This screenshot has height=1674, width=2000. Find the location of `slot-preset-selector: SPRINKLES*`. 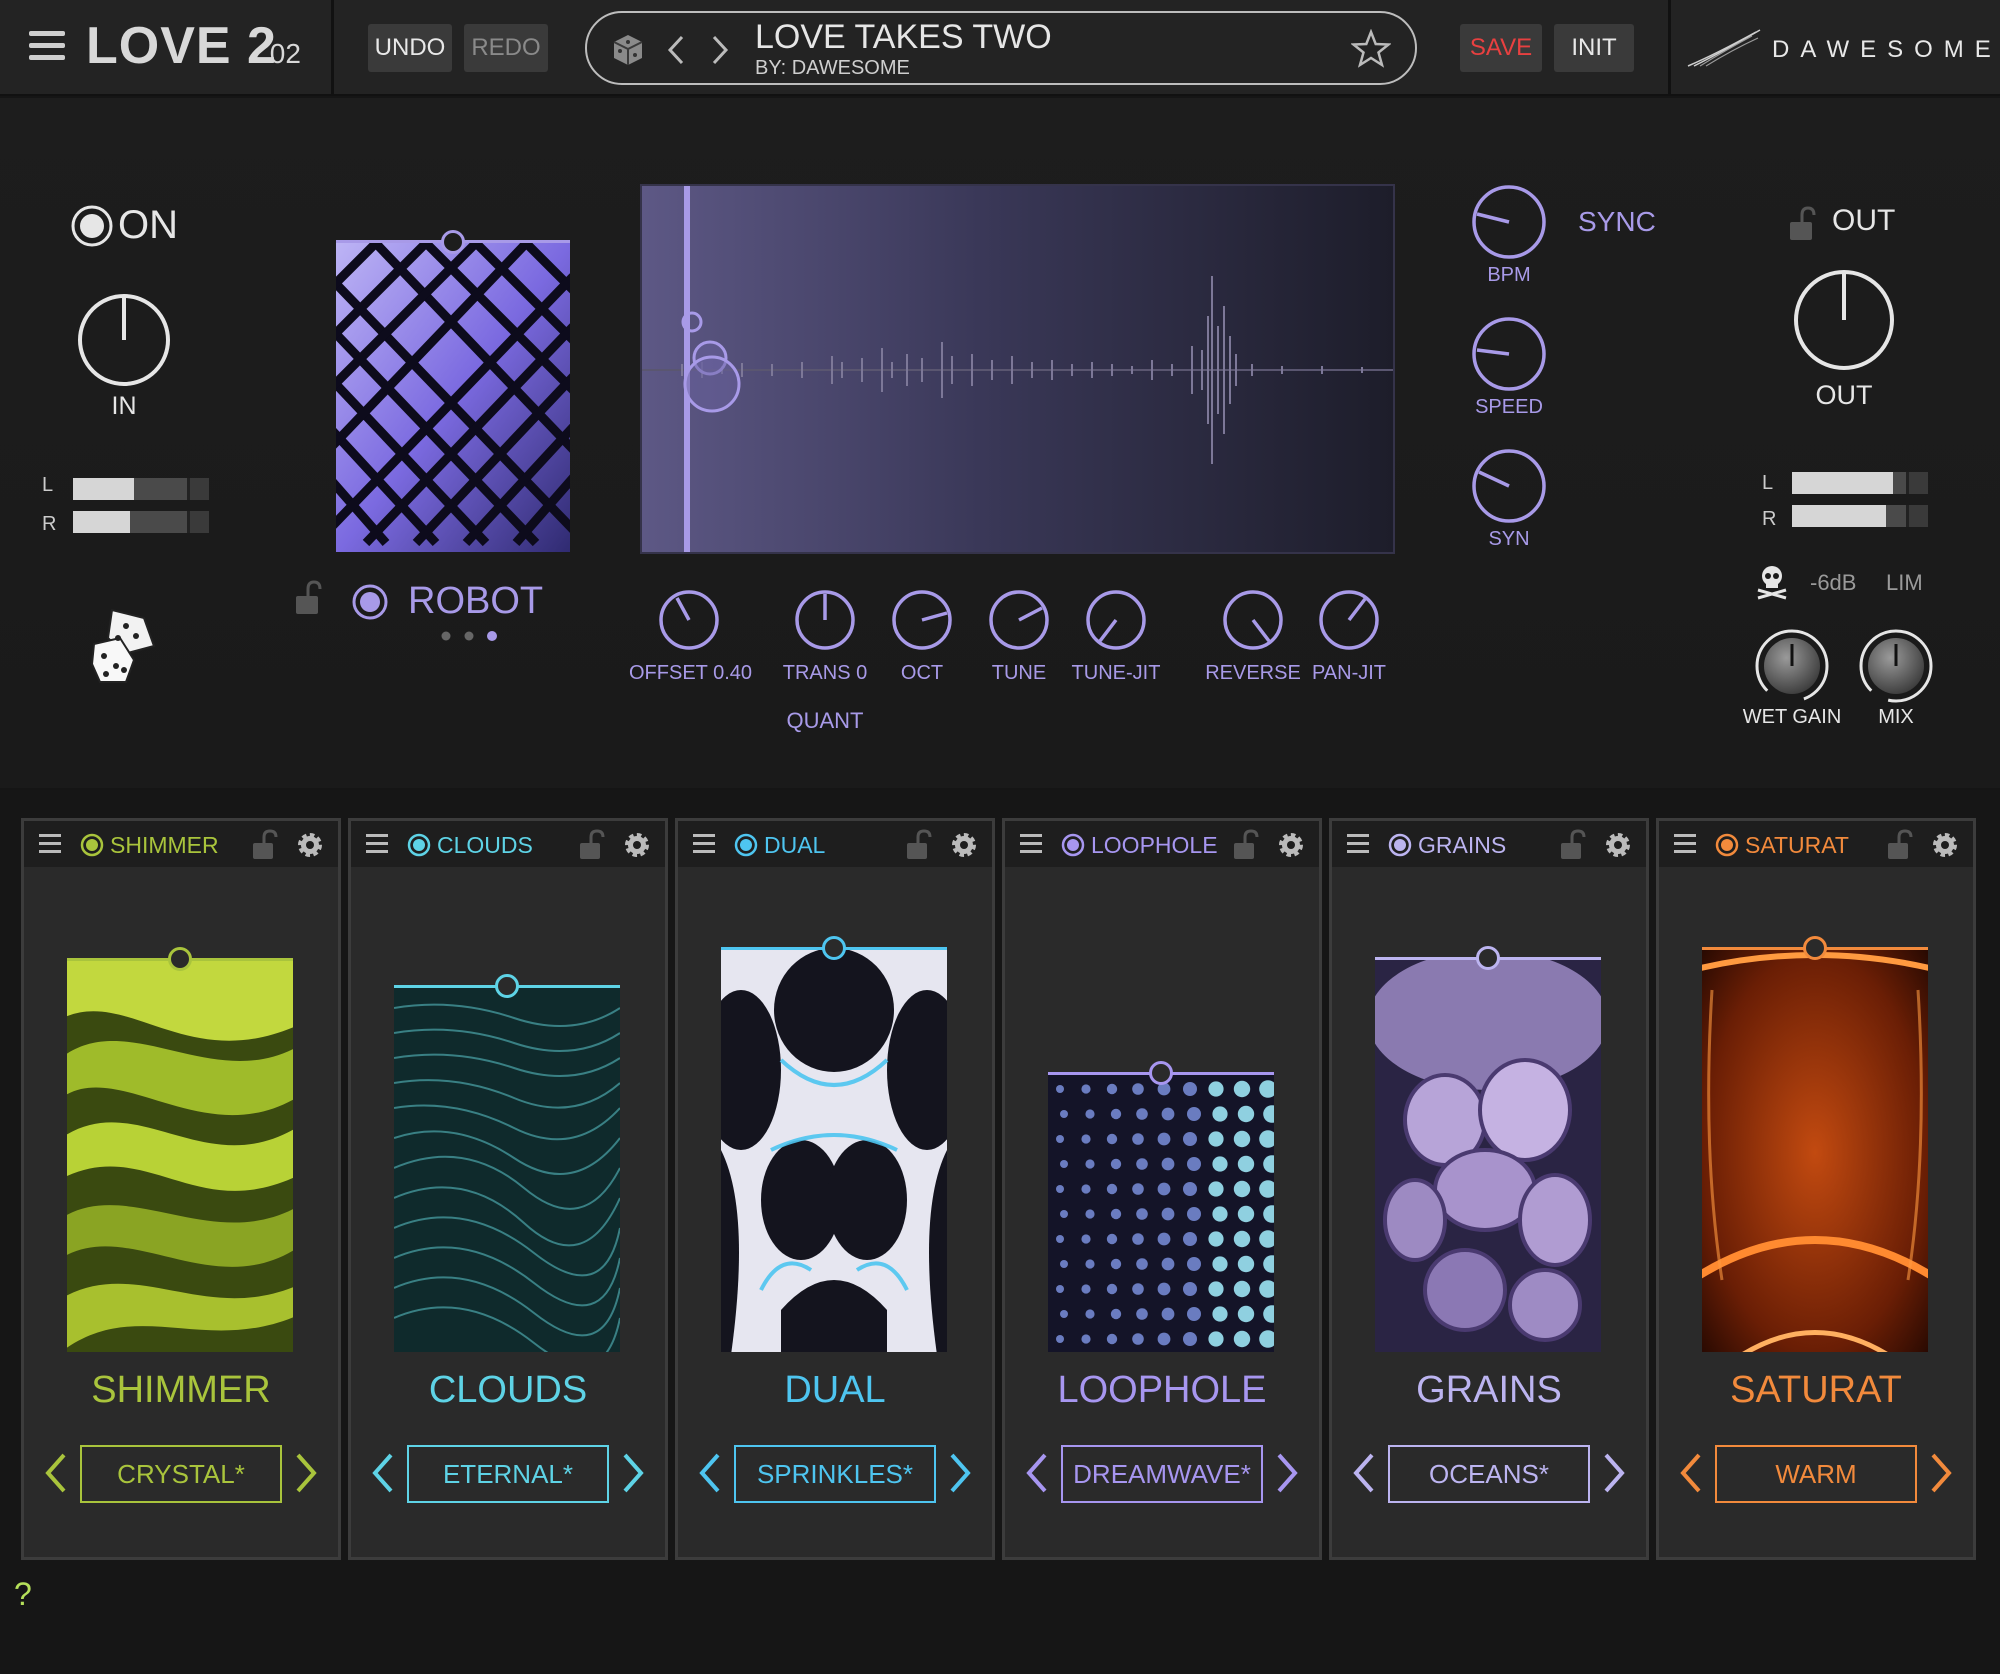

slot-preset-selector: SPRINKLES* is located at coordinates (835, 1474).